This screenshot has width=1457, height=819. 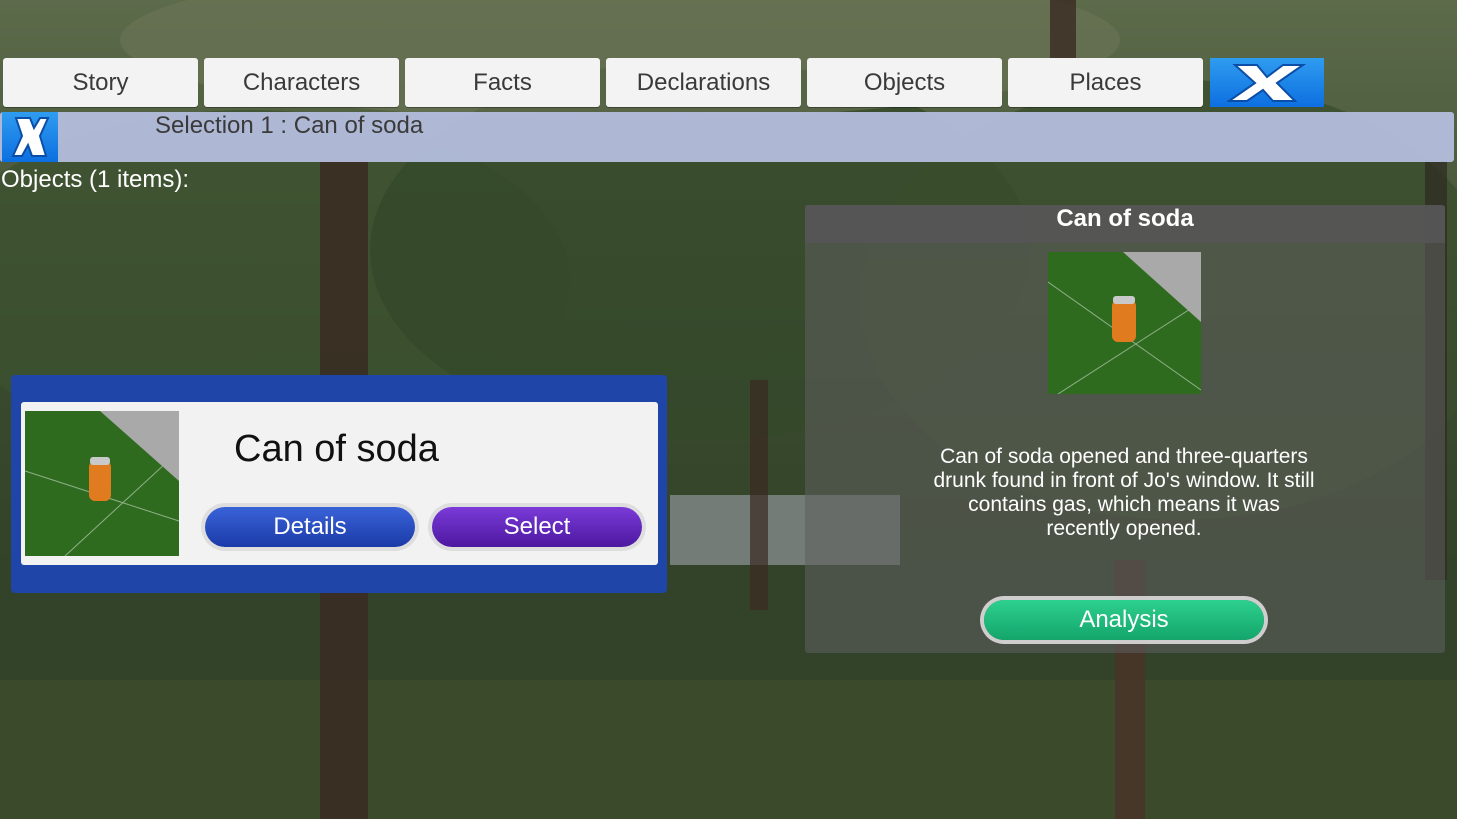 I want to click on select-button: Select, so click(x=537, y=527).